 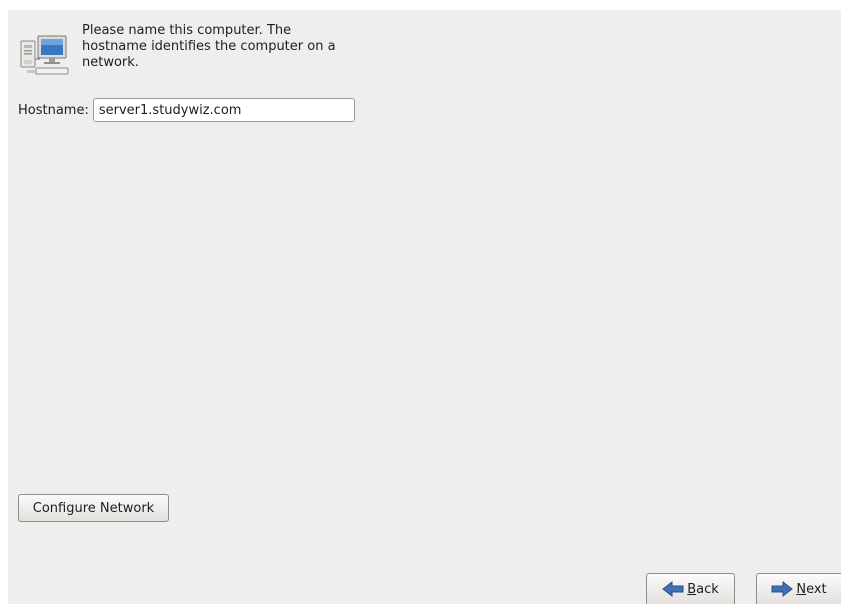 I want to click on next-label-rest: ext, so click(x=816, y=589).